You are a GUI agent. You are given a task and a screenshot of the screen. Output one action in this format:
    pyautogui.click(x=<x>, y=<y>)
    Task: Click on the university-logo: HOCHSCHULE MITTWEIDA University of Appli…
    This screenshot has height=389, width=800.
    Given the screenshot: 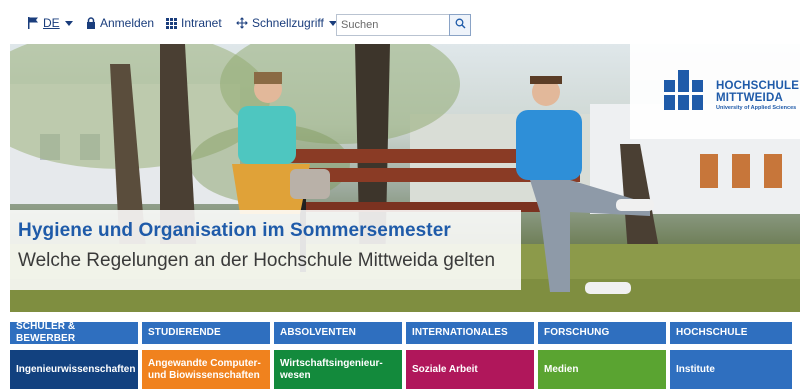 What is the action you would take?
    pyautogui.click(x=715, y=91)
    